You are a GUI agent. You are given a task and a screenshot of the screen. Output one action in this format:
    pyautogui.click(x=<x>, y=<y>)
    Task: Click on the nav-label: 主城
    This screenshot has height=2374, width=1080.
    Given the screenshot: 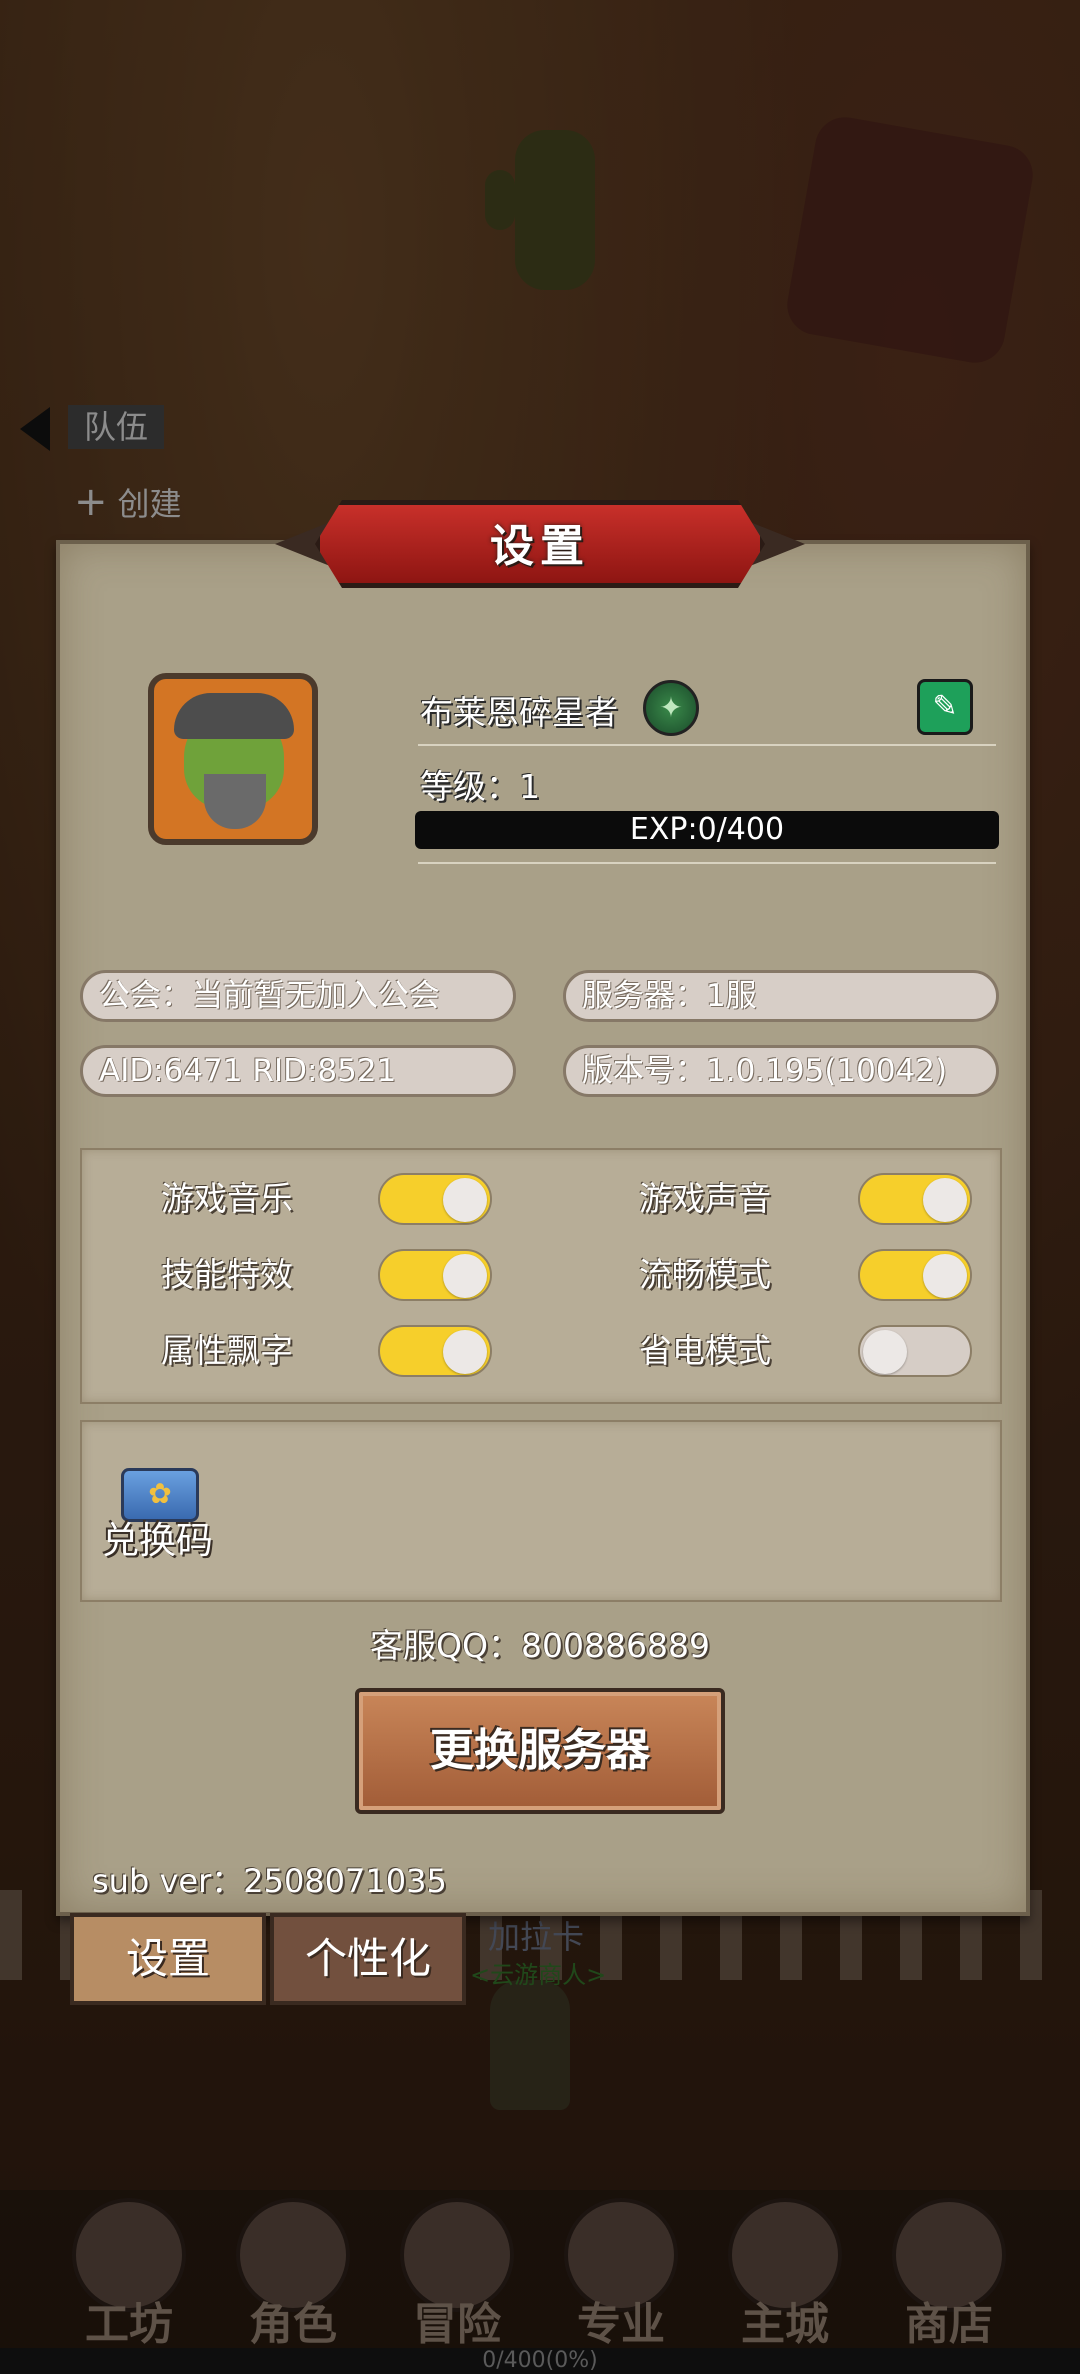 What is the action you would take?
    pyautogui.click(x=785, y=2324)
    